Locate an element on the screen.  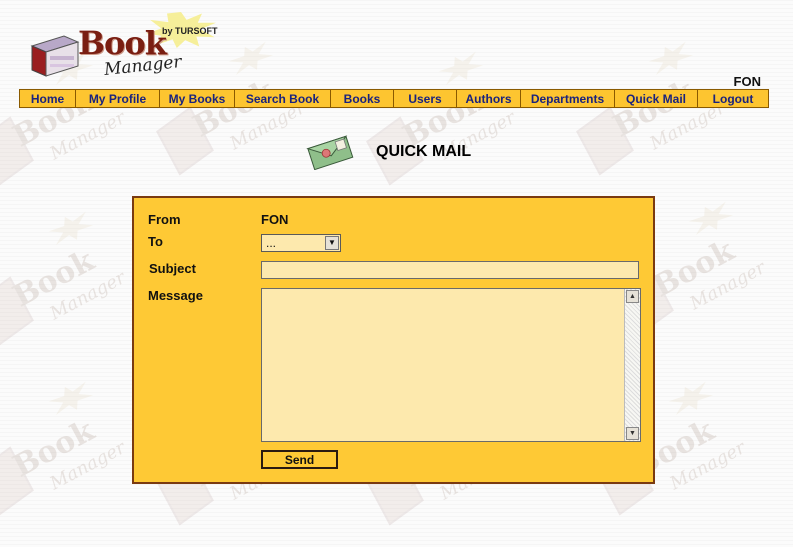
from-label: From is located at coordinates (164, 219).